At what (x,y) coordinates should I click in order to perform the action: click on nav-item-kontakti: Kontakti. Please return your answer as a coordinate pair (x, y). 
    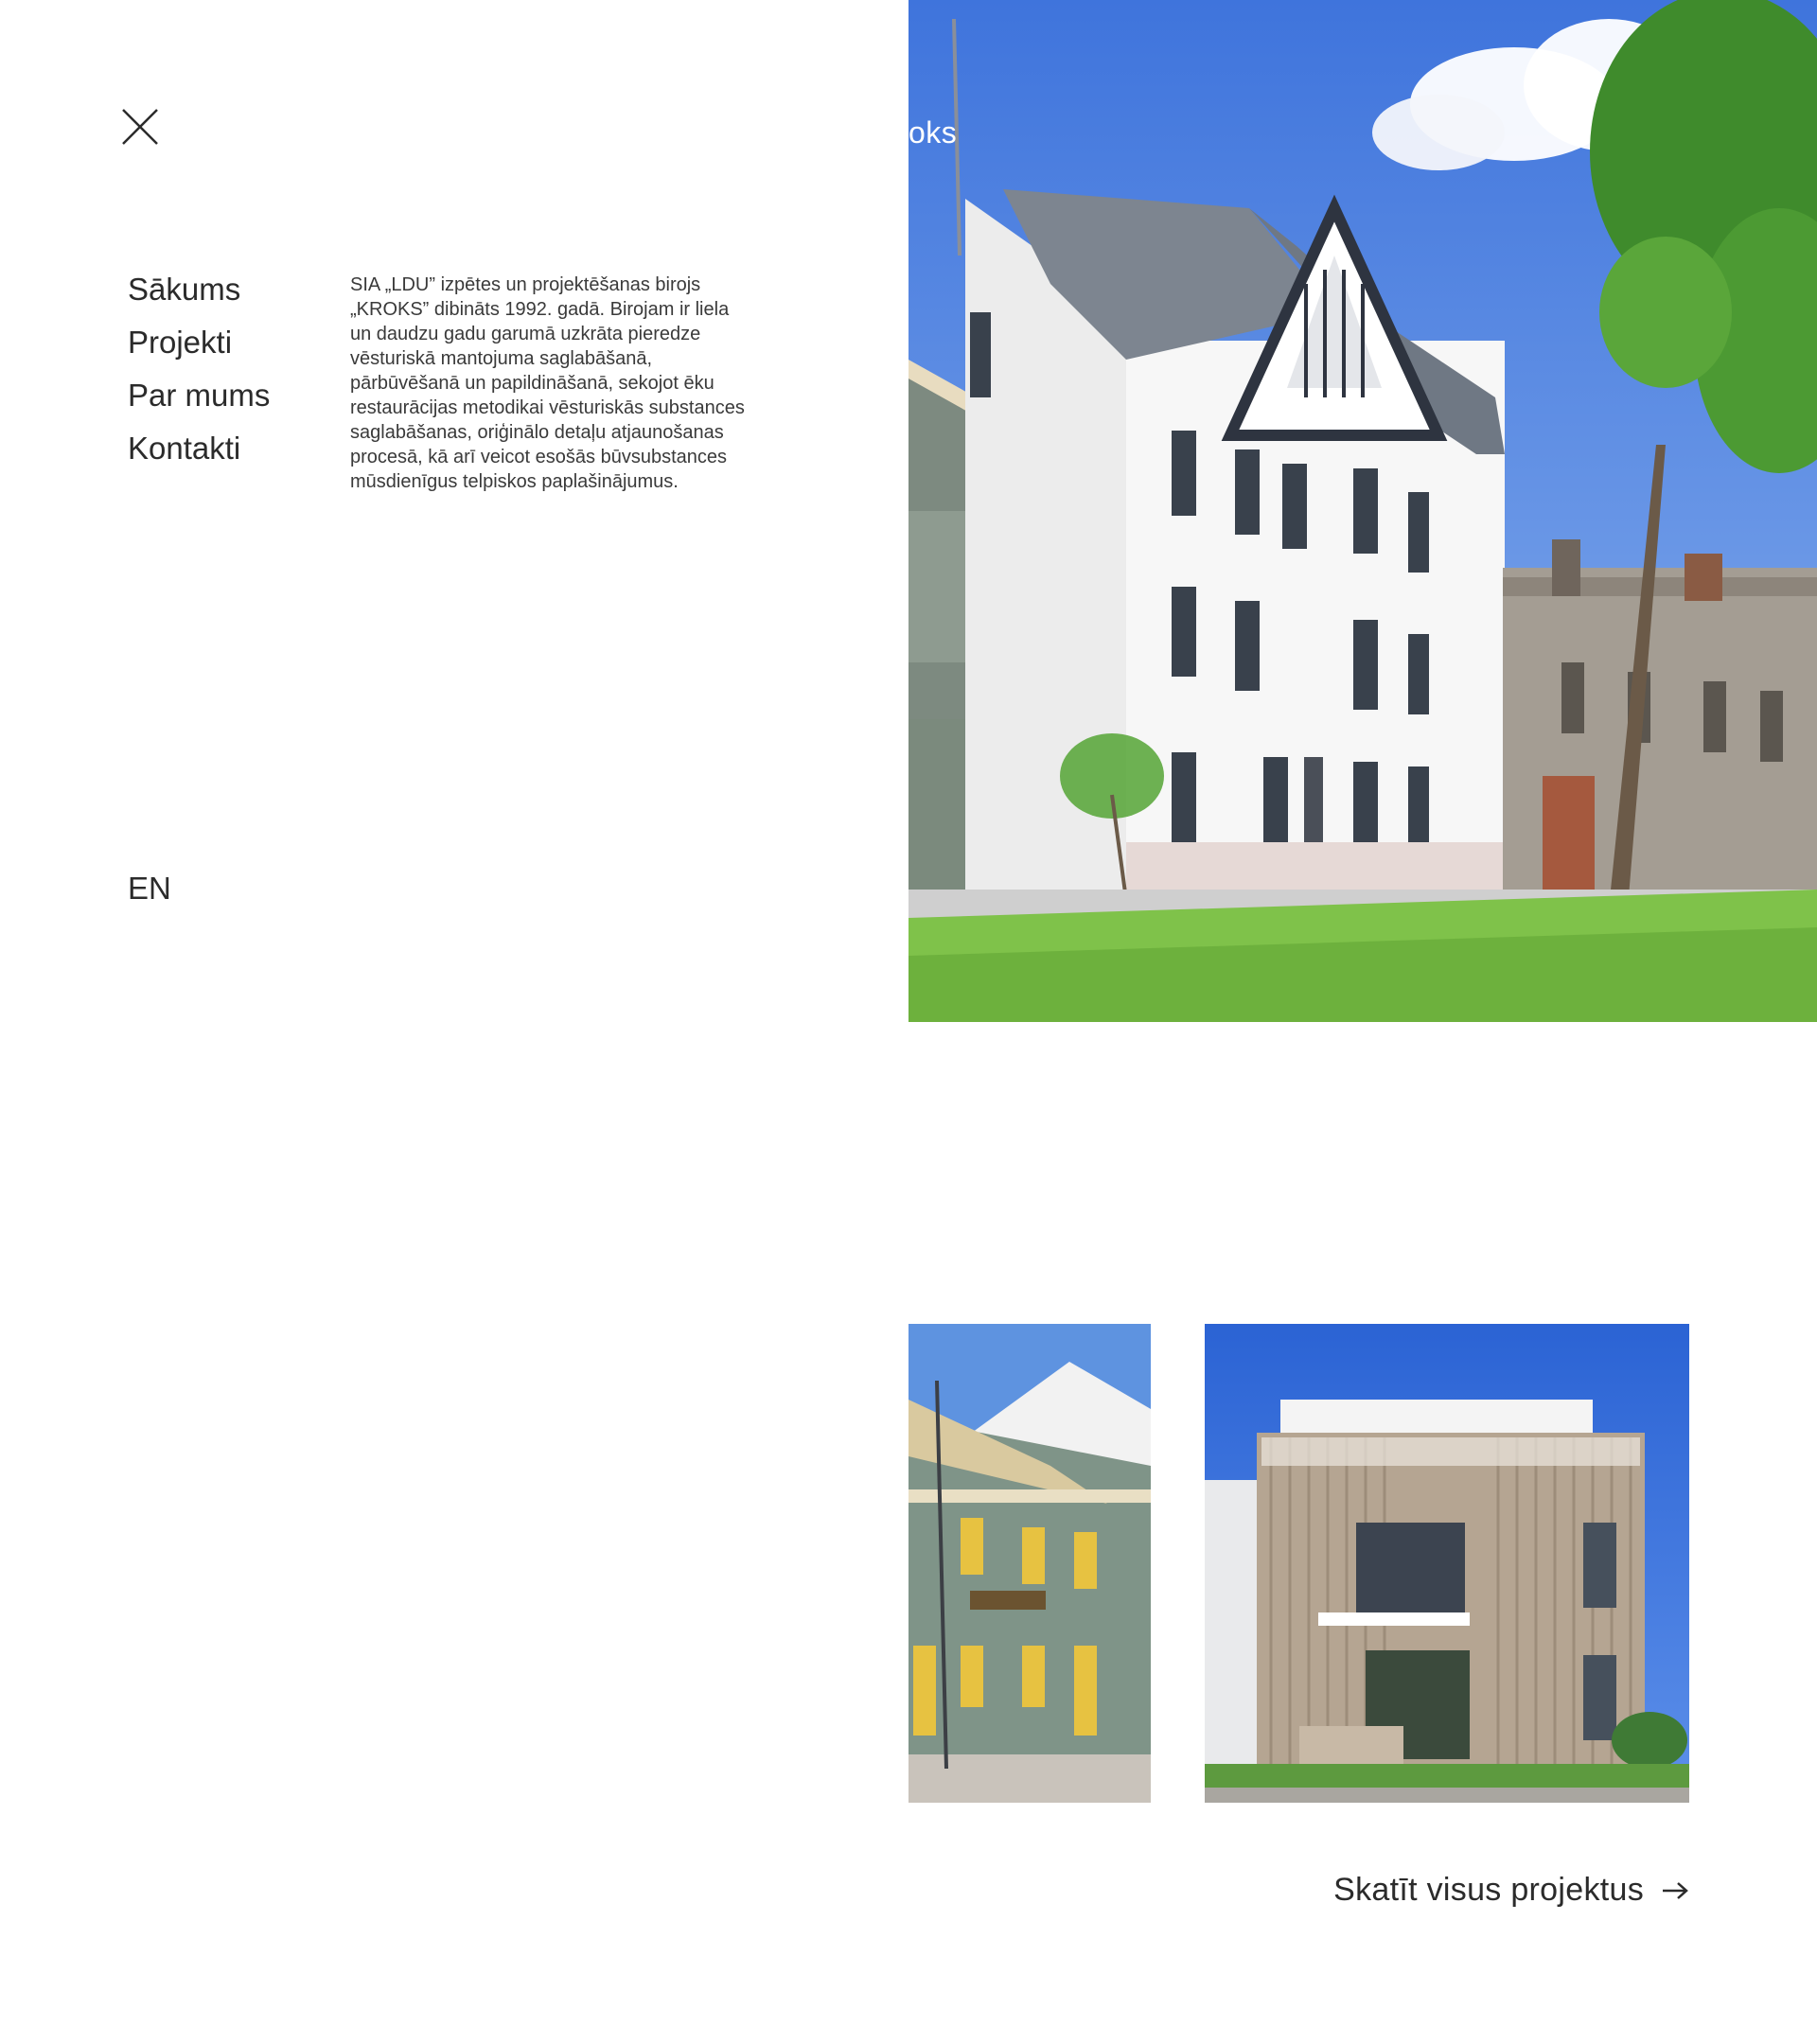
    Looking at the image, I should click on (199, 448).